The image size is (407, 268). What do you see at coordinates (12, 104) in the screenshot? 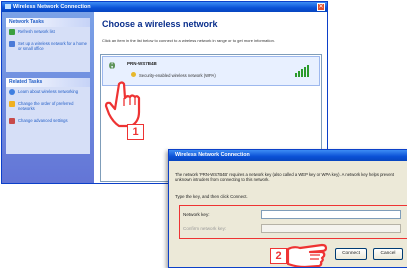
I see `star-icon` at bounding box center [12, 104].